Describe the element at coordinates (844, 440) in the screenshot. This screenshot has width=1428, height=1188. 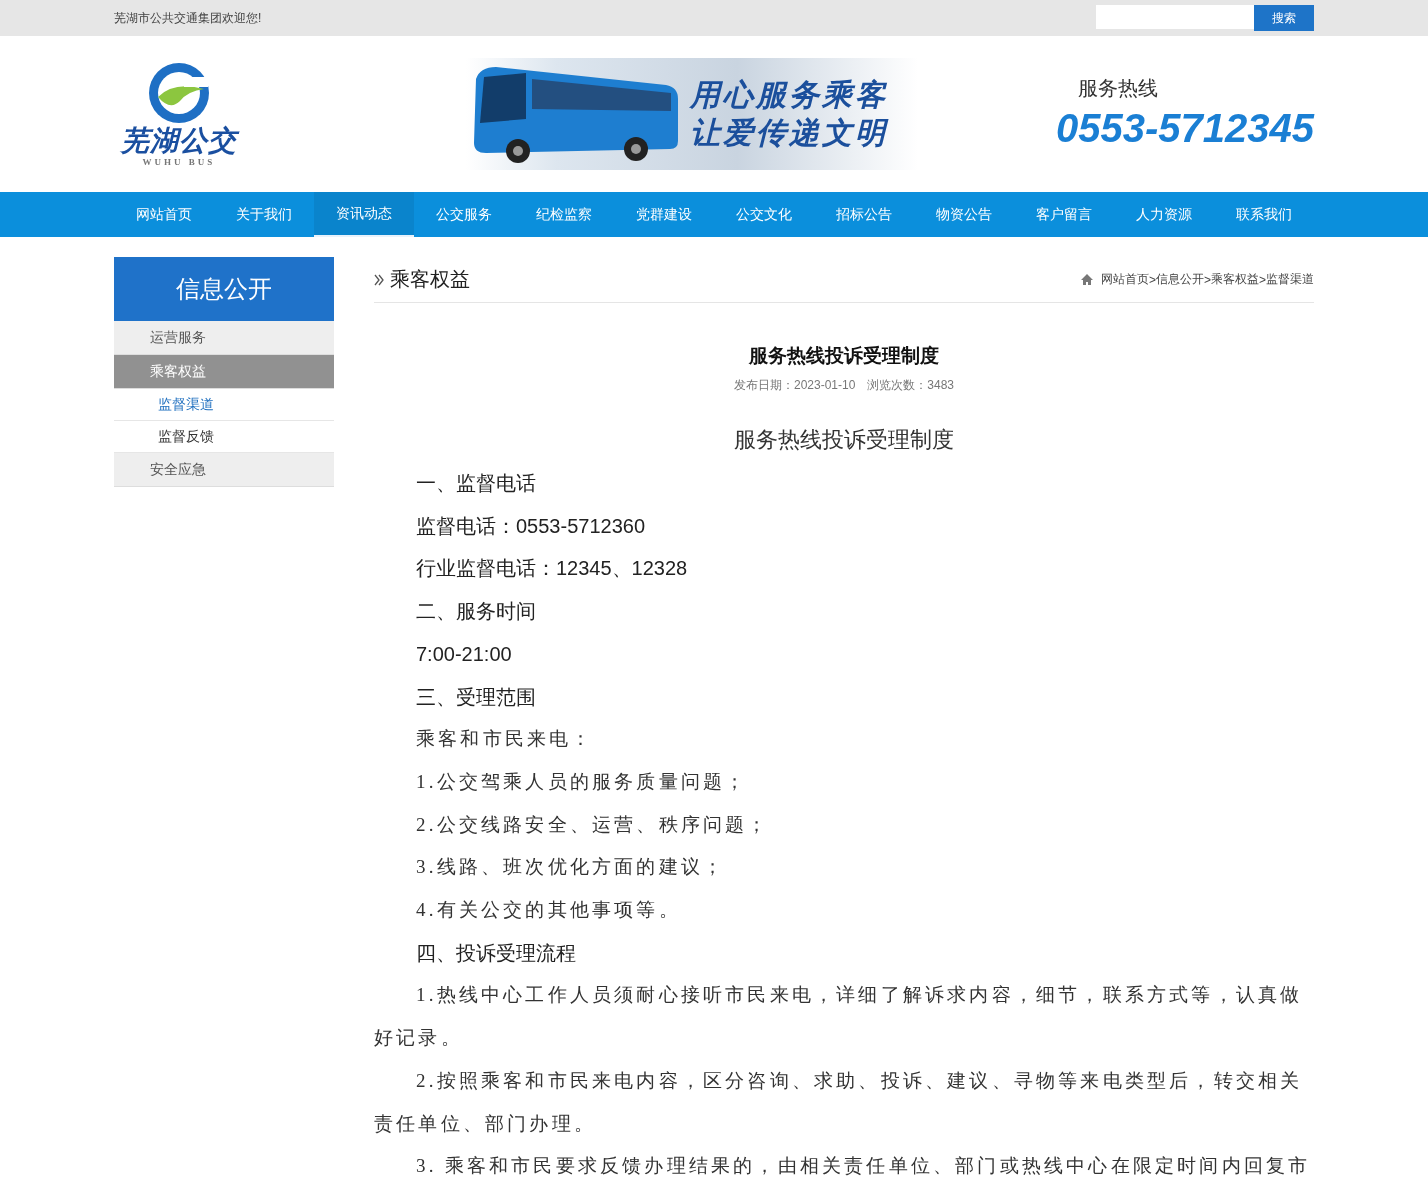
I see `content-title: 服务热线投诉受理制度` at that location.